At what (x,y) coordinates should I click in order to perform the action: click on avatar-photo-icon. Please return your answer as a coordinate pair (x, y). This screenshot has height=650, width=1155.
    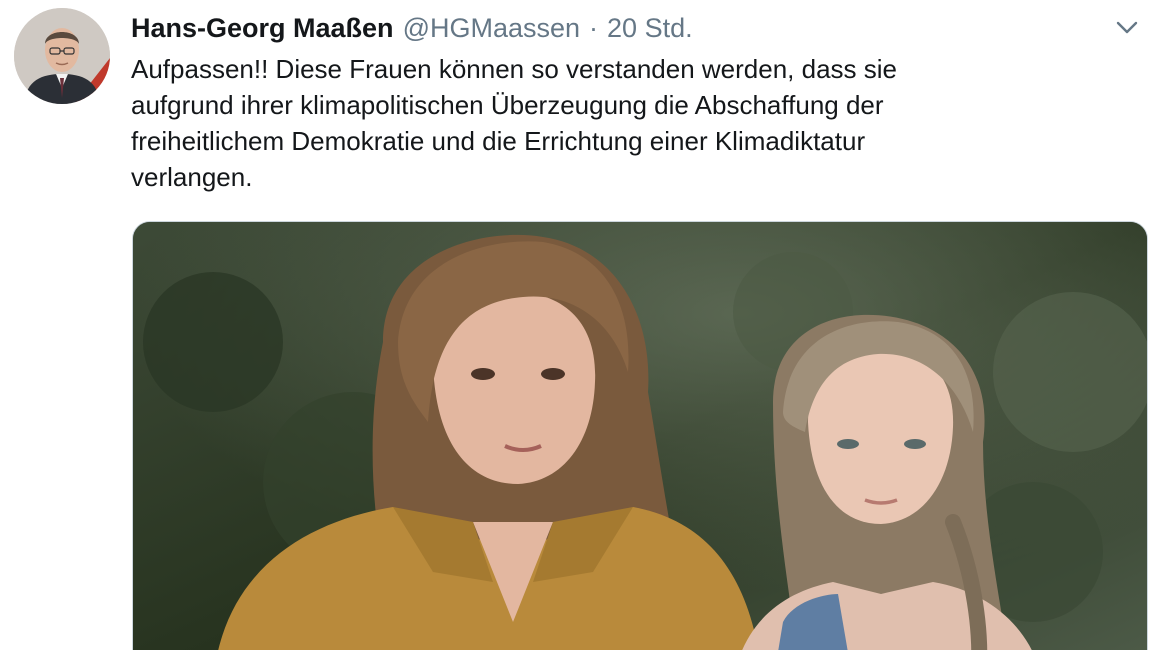
    Looking at the image, I should click on (62, 56).